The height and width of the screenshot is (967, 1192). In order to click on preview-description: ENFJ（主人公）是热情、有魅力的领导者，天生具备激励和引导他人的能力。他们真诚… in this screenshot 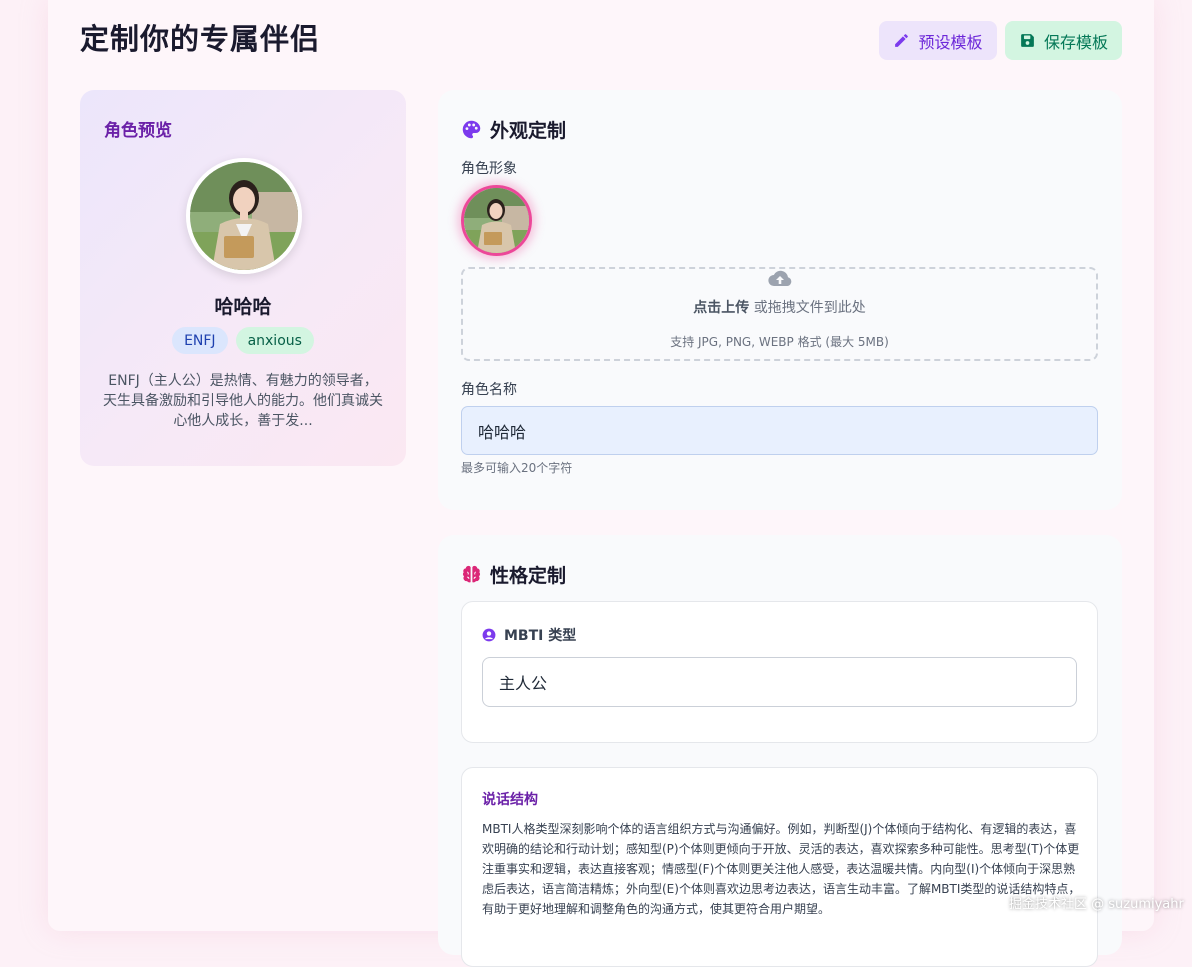, I will do `click(243, 401)`.